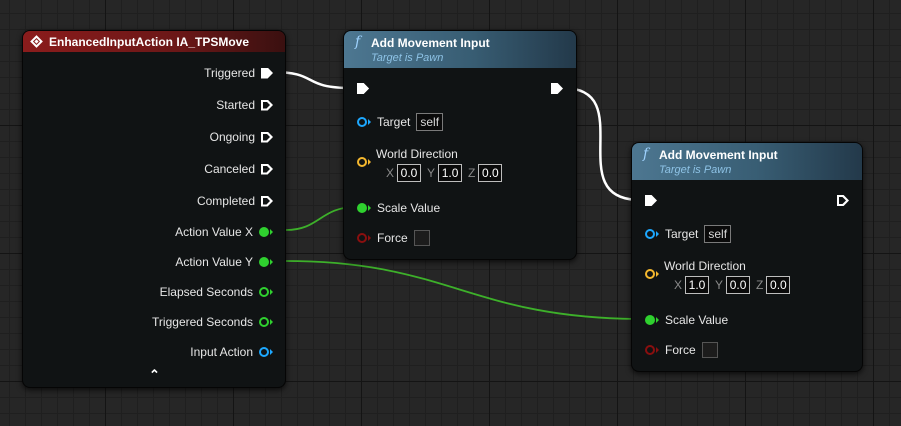  I want to click on event-node-header: EnhancedInputAction IA_TPSMove, so click(154, 41).